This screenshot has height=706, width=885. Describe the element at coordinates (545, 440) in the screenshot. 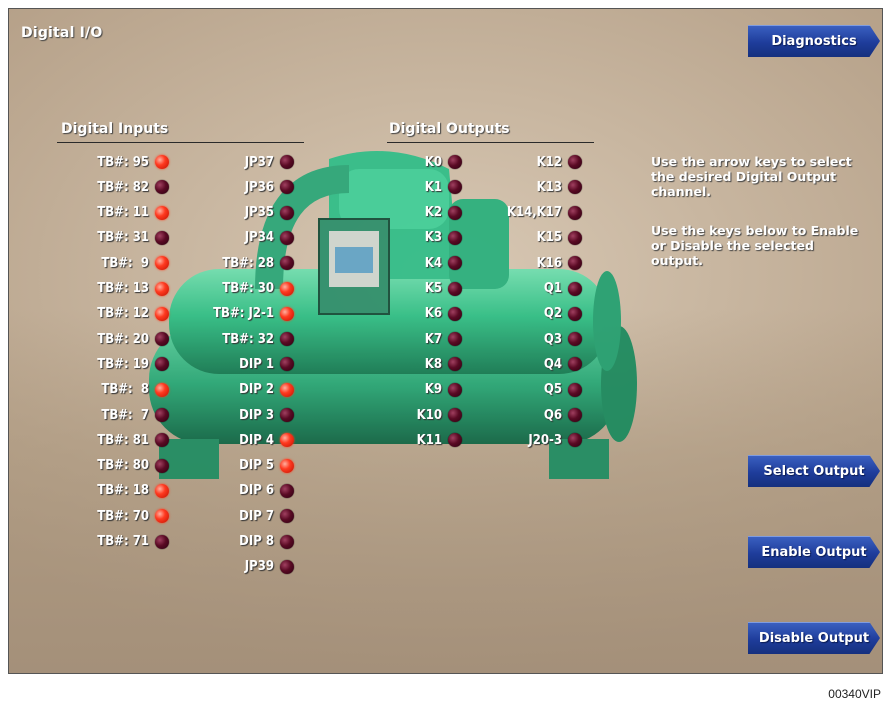

I see `output-channel-label: J20-3` at that location.